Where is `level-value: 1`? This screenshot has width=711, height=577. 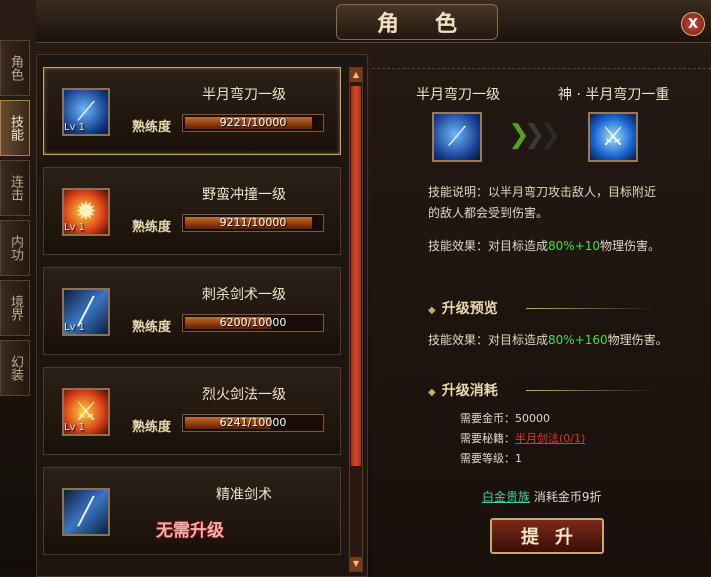 level-value: 1 is located at coordinates (518, 458).